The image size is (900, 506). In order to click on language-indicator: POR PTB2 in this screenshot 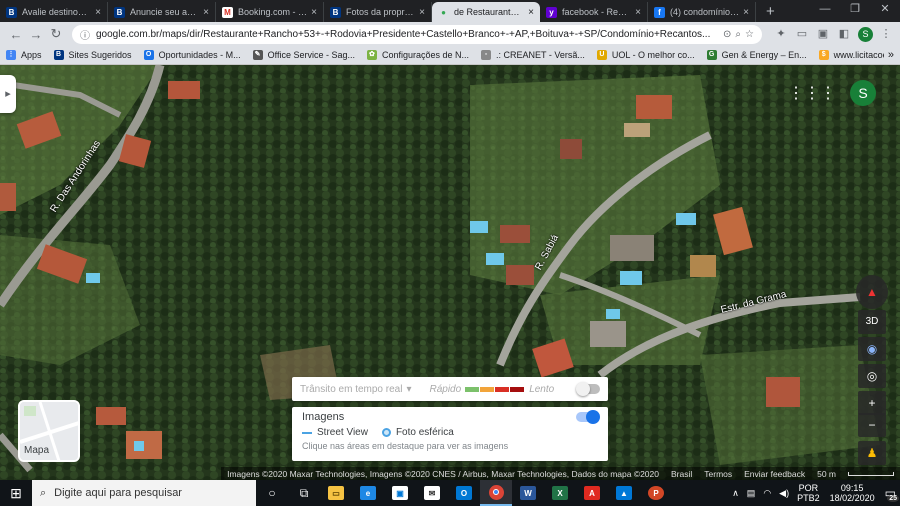, I will do `click(808, 493)`.